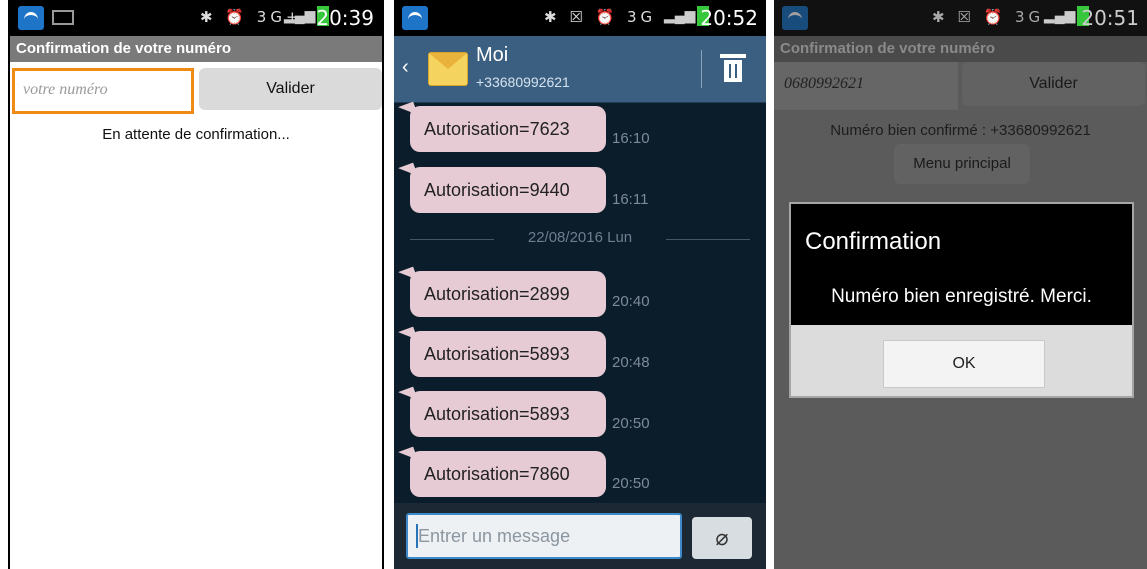  I want to click on message-time: 16:10, so click(631, 138).